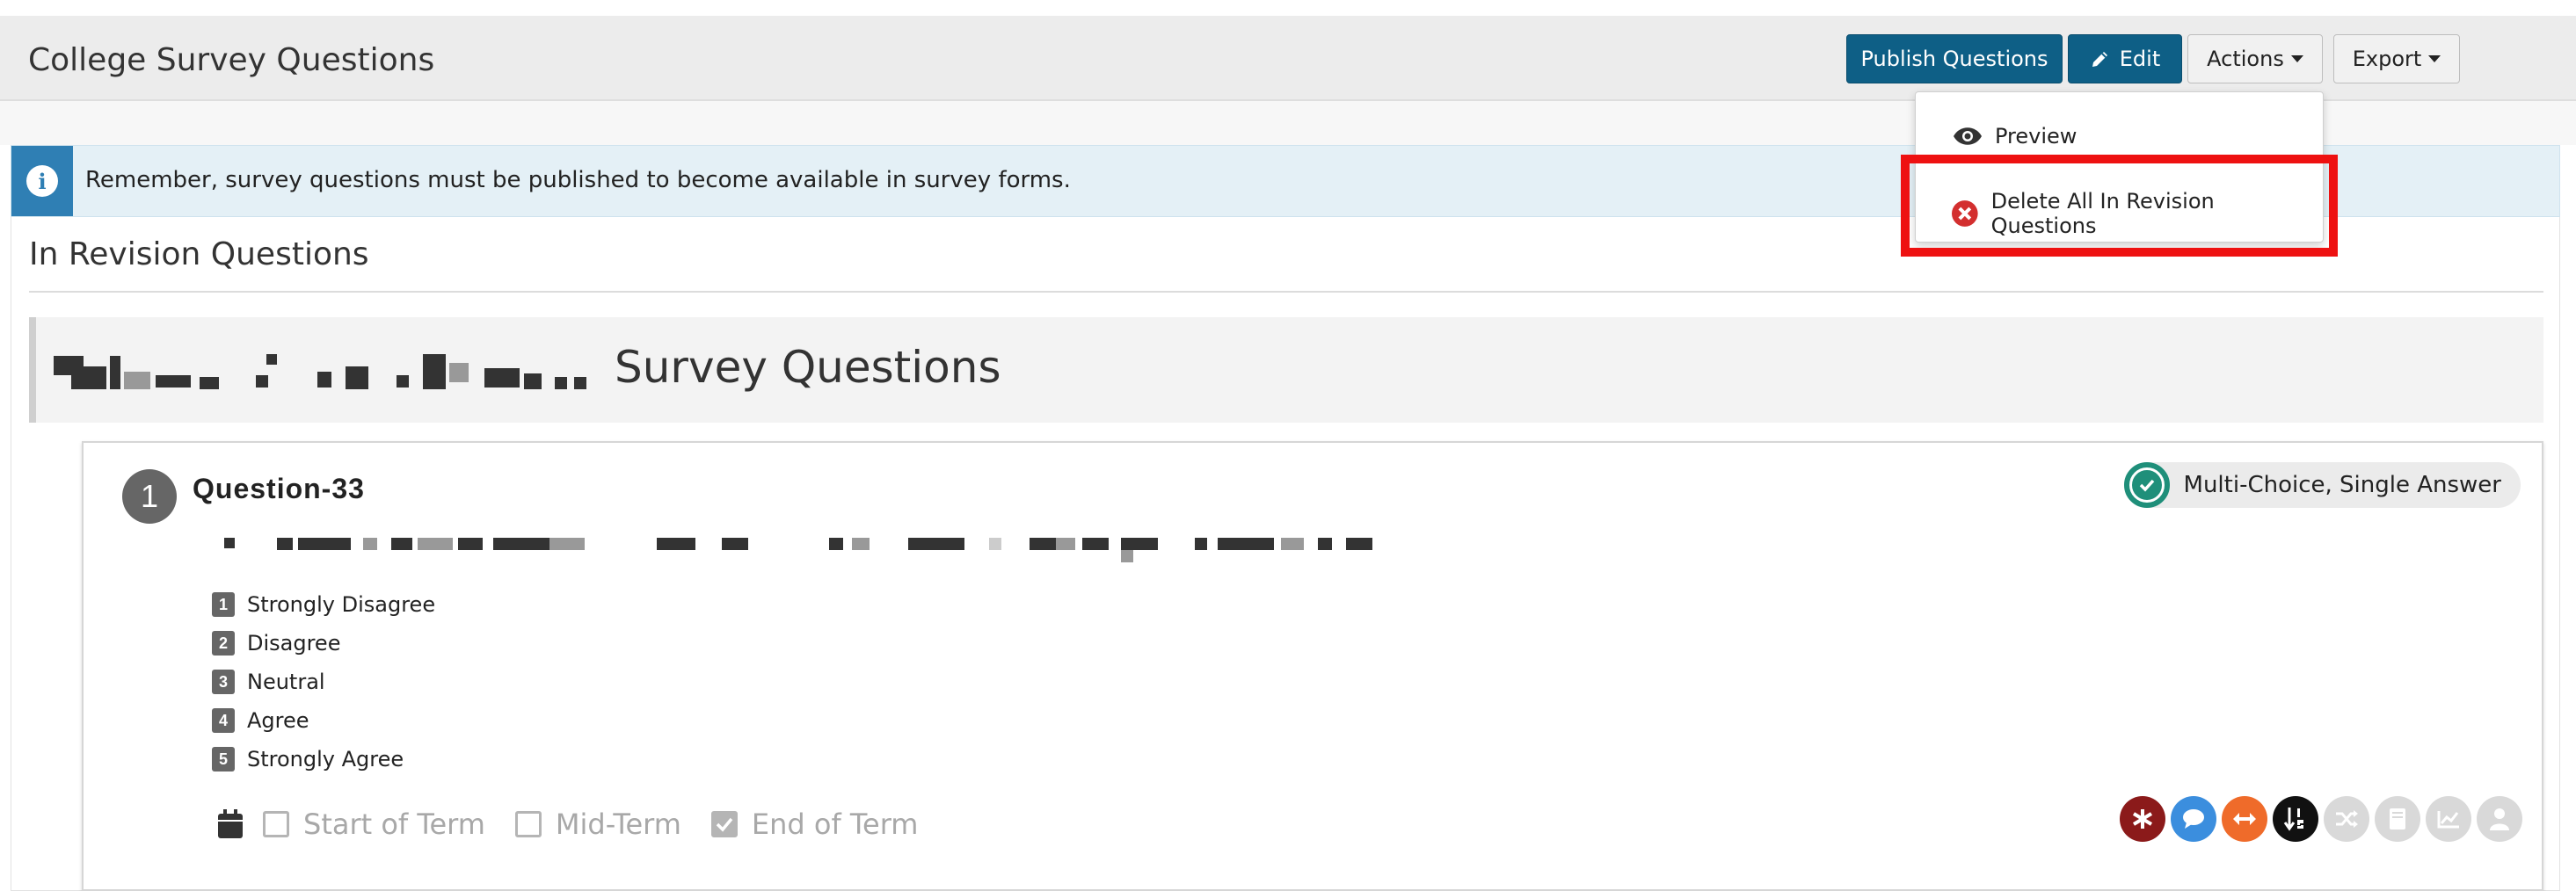 The image size is (2576, 891). Describe the element at coordinates (199, 254) in the screenshot. I see `panel-title: In Revision Questions` at that location.